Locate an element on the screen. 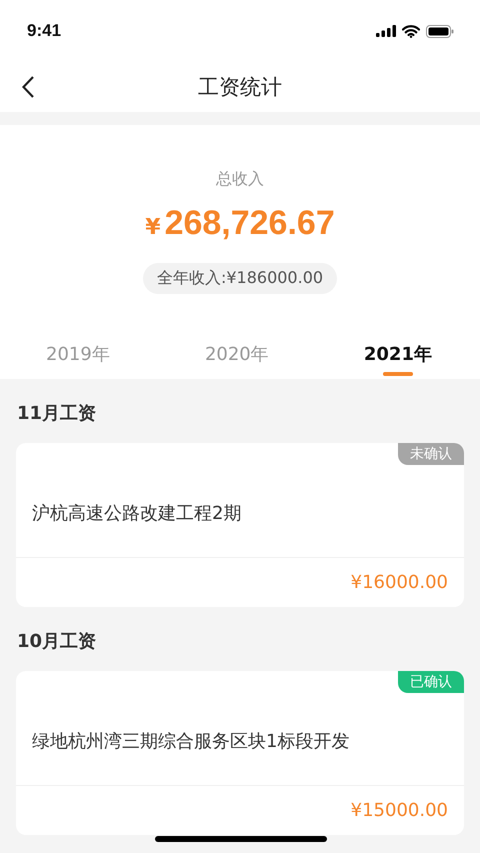 This screenshot has width=480, height=853. wifi-icon is located at coordinates (411, 31).